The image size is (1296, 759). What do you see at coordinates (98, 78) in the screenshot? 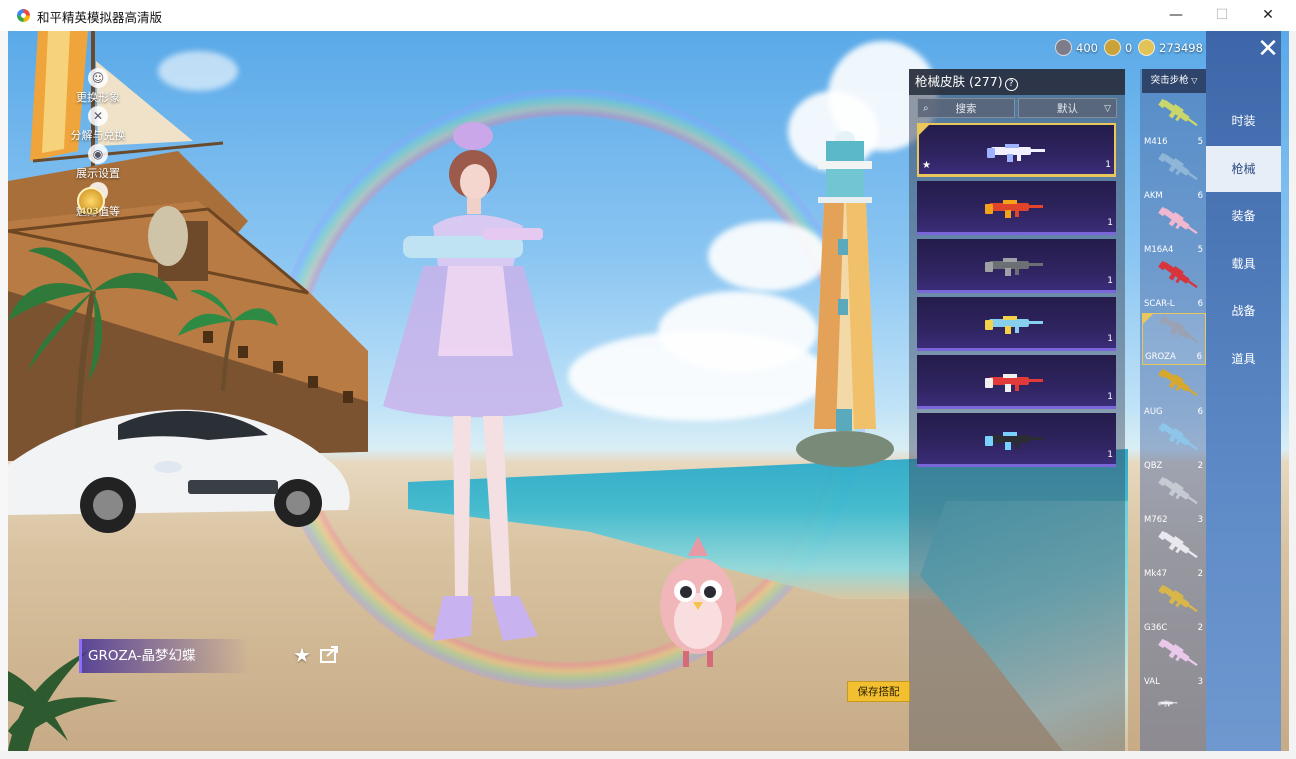
I see `person-icon: ☺` at bounding box center [98, 78].